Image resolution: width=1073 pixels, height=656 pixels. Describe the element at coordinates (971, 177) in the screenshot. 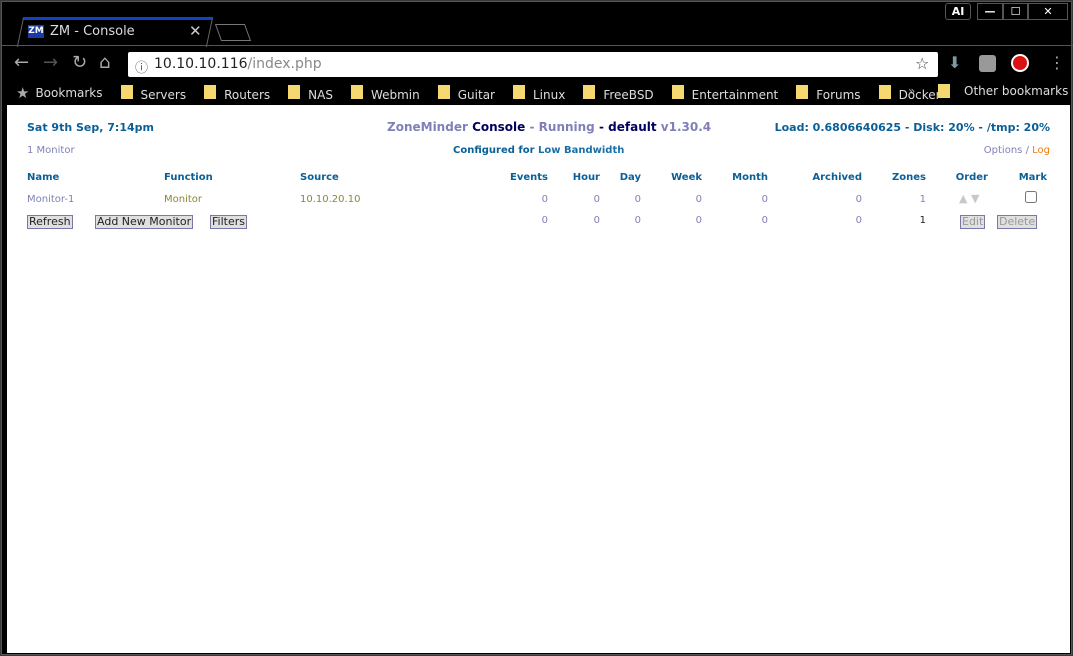

I see `col-order: Order` at that location.